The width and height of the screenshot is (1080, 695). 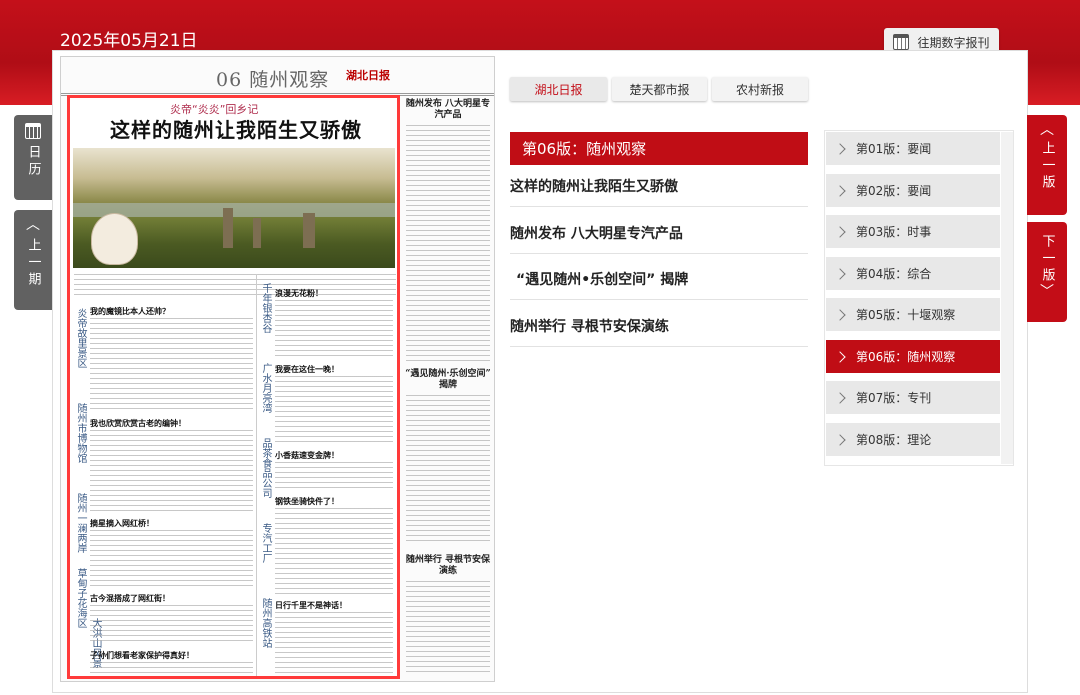 What do you see at coordinates (368, 75) in the screenshot?
I see `paper-logo: 湖北日报` at bounding box center [368, 75].